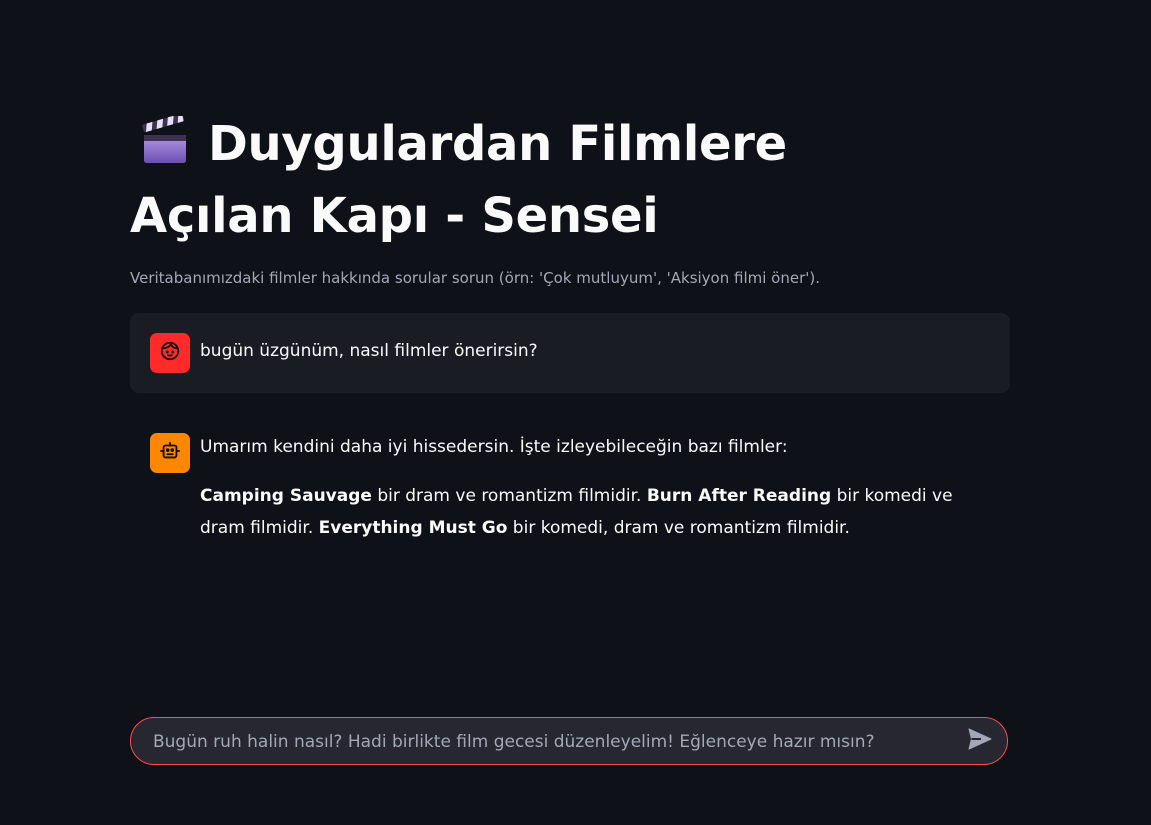 This screenshot has width=1151, height=825. What do you see at coordinates (413, 528) in the screenshot?
I see `film-title: Everything Must Go` at bounding box center [413, 528].